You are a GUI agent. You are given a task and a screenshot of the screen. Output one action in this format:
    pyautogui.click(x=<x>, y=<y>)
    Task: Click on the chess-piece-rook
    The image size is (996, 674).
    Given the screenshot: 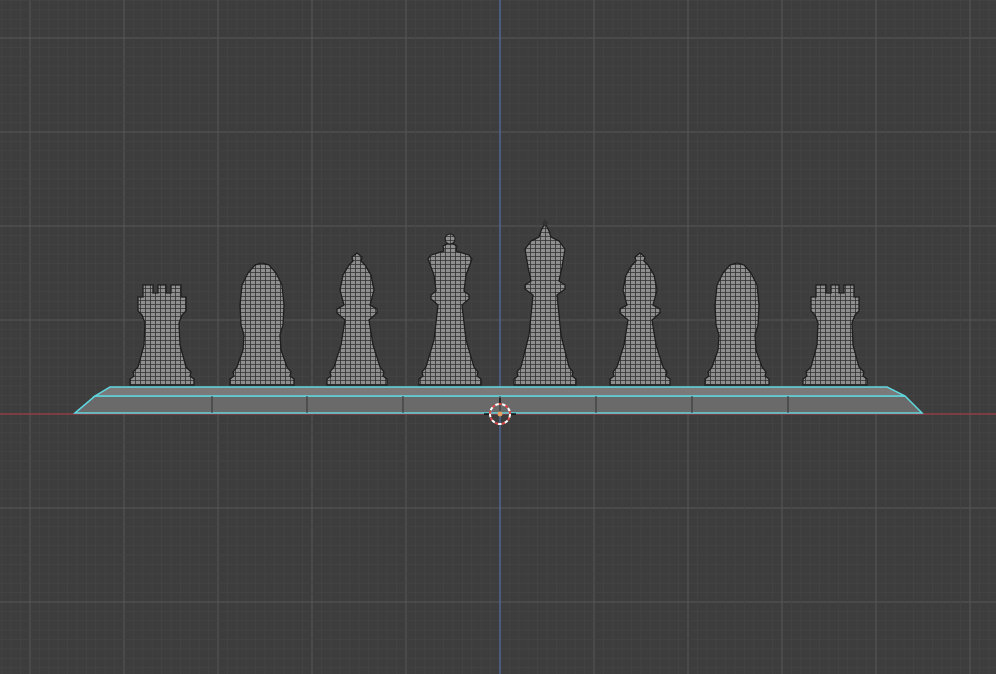 What is the action you would take?
    pyautogui.click(x=162, y=335)
    